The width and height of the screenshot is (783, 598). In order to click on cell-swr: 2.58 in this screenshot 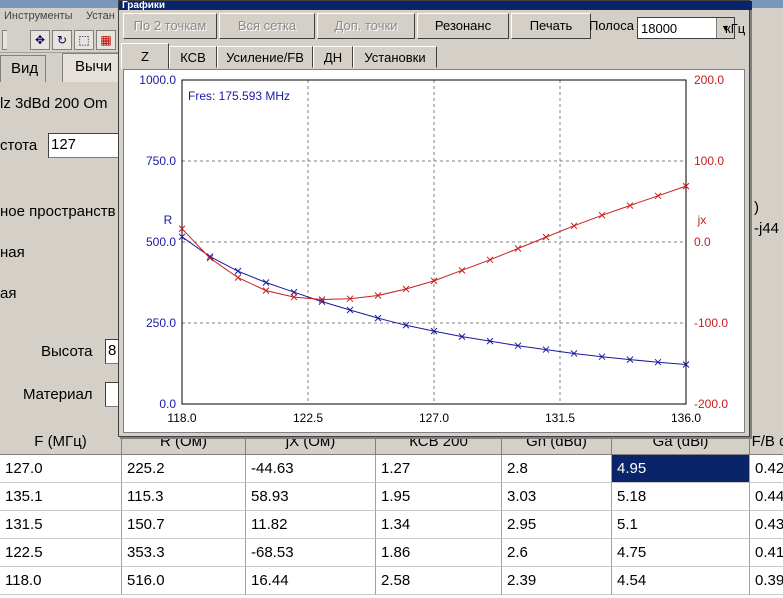, I will do `click(439, 581)`.